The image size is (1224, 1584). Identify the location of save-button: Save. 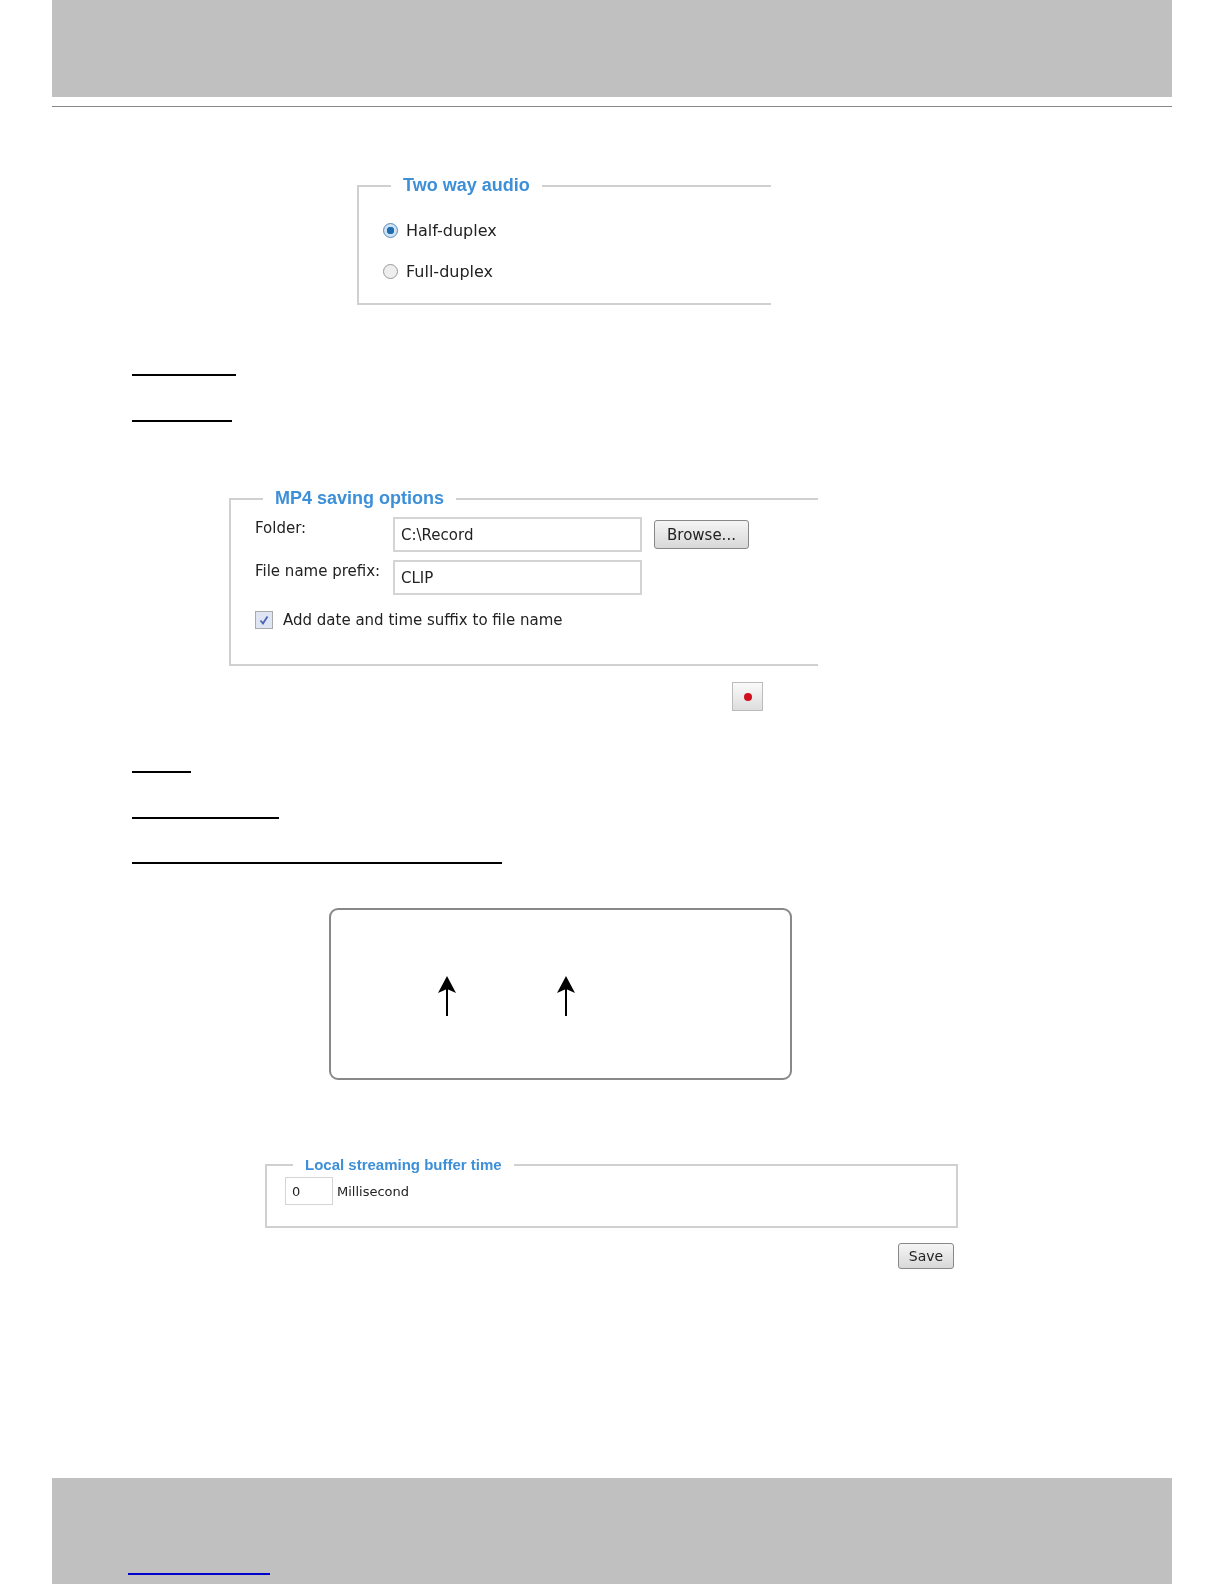
(926, 1256).